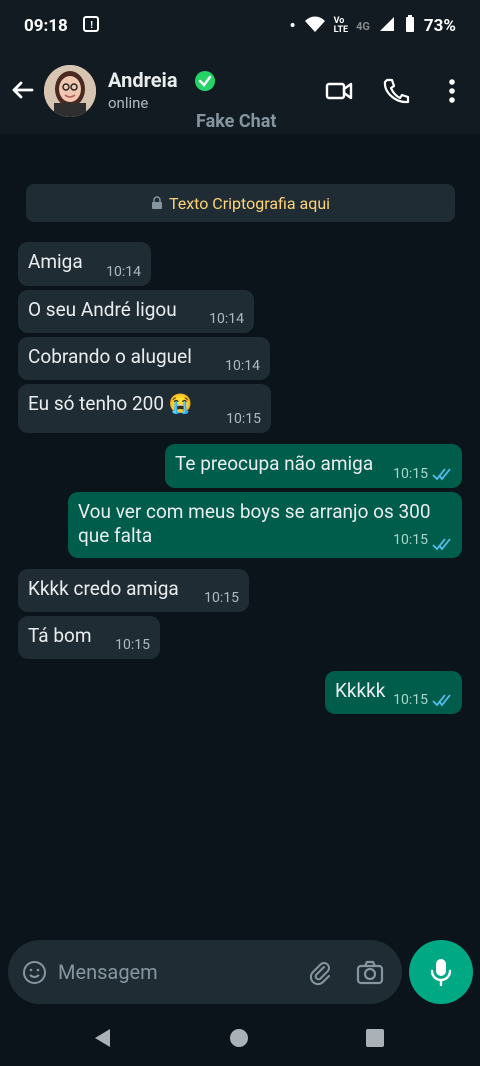 The image size is (480, 1066). What do you see at coordinates (55, 261) in the screenshot?
I see `message-text: Amiga` at bounding box center [55, 261].